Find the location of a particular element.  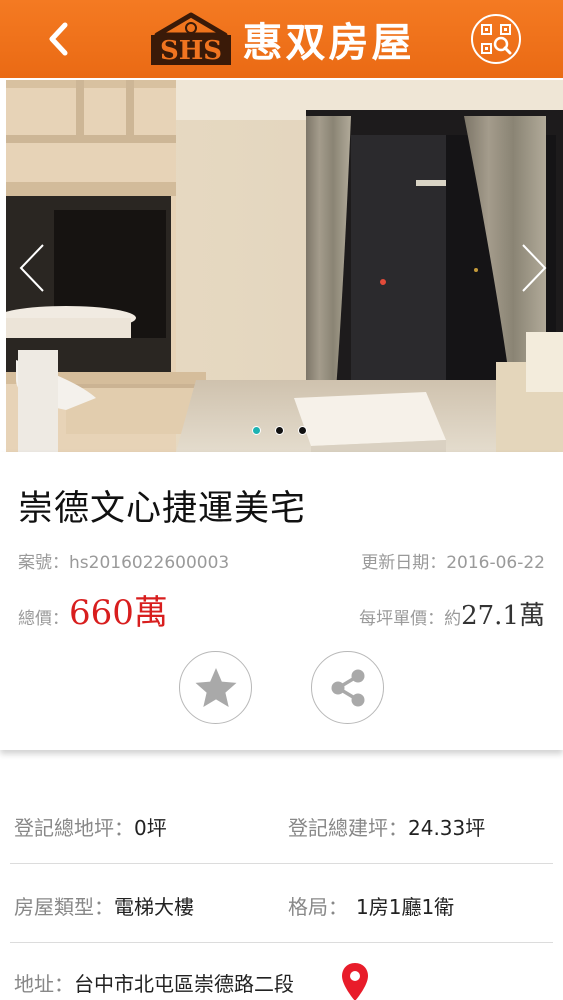

address: 地址： 台中市北屯區崇德路二段 is located at coordinates (154, 982).